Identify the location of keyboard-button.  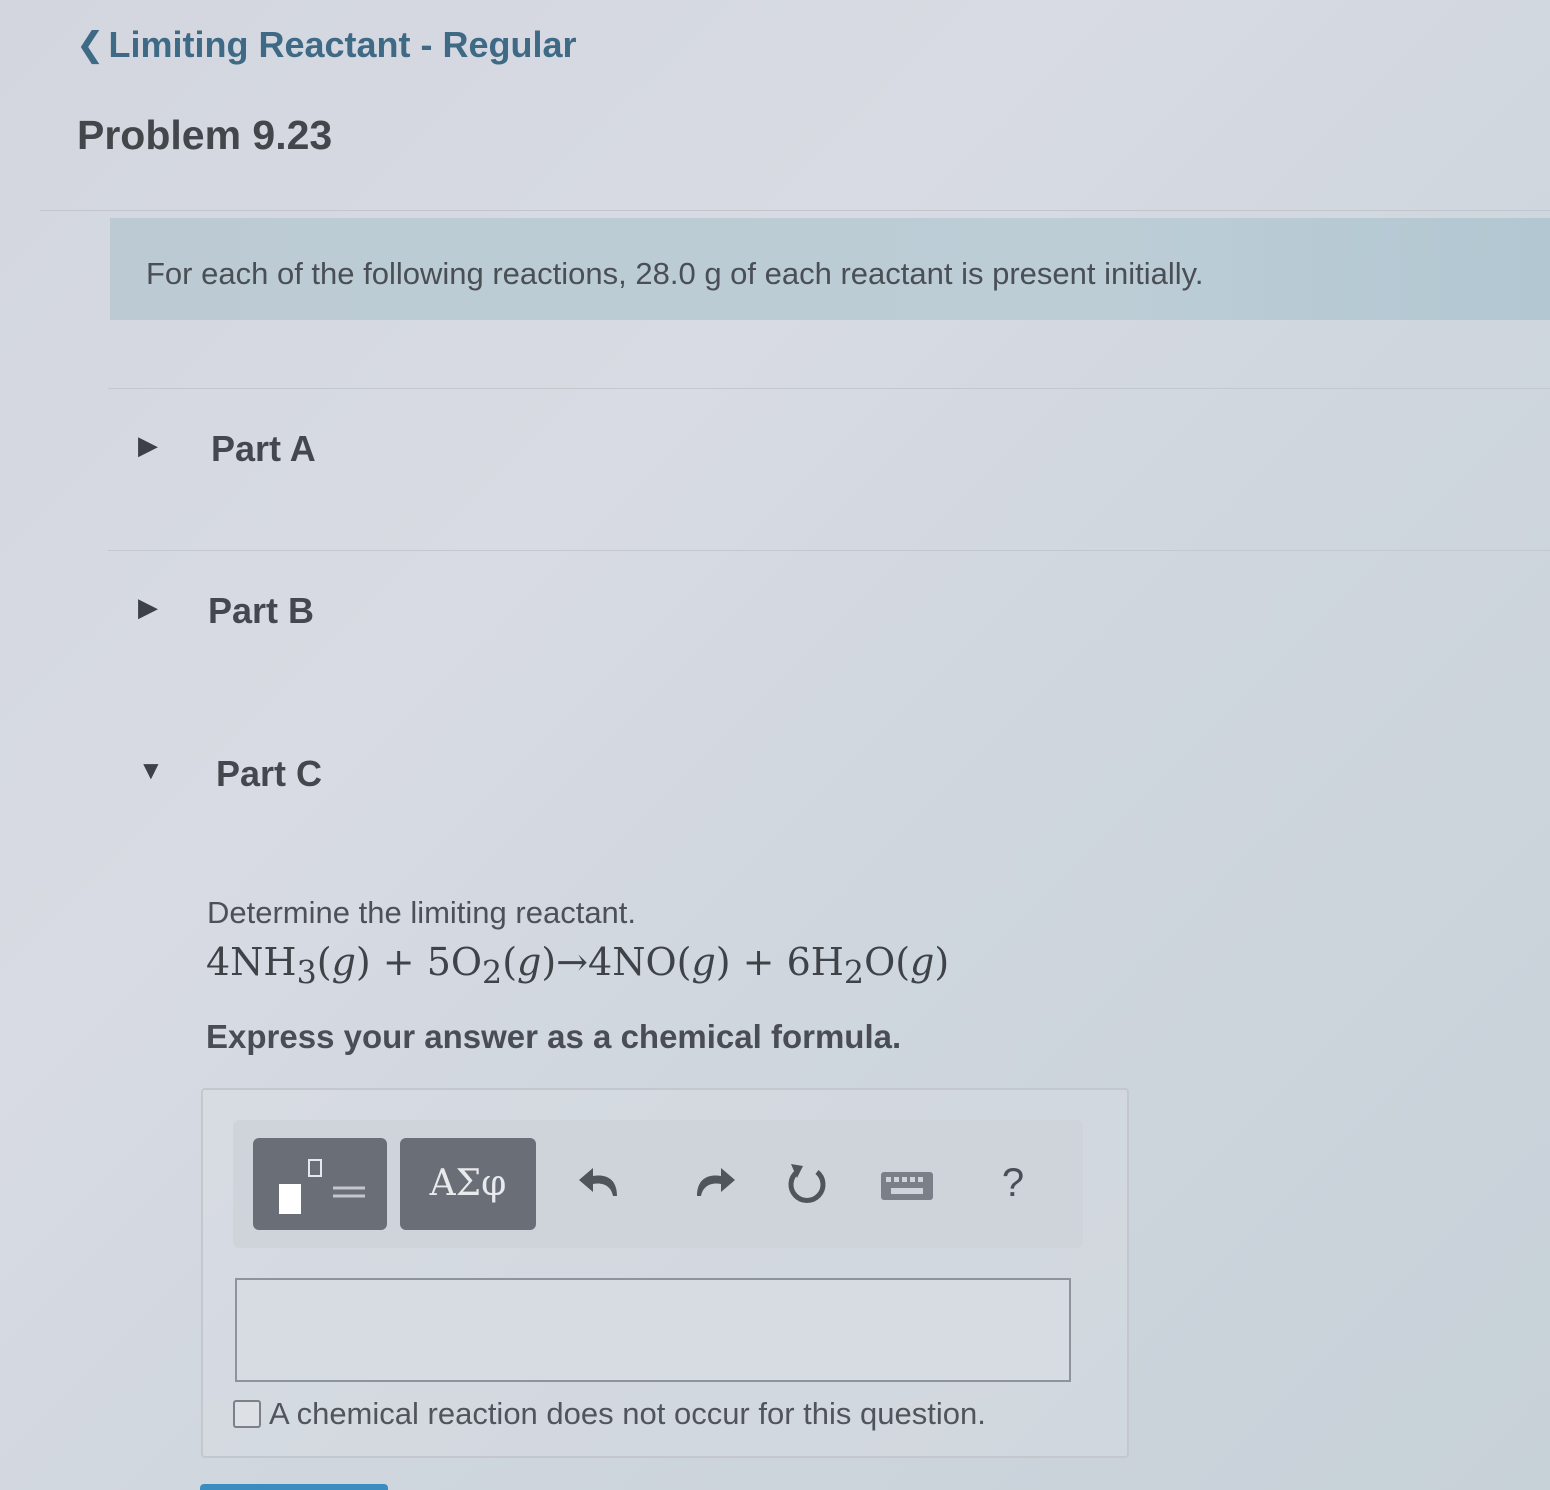
(907, 1183).